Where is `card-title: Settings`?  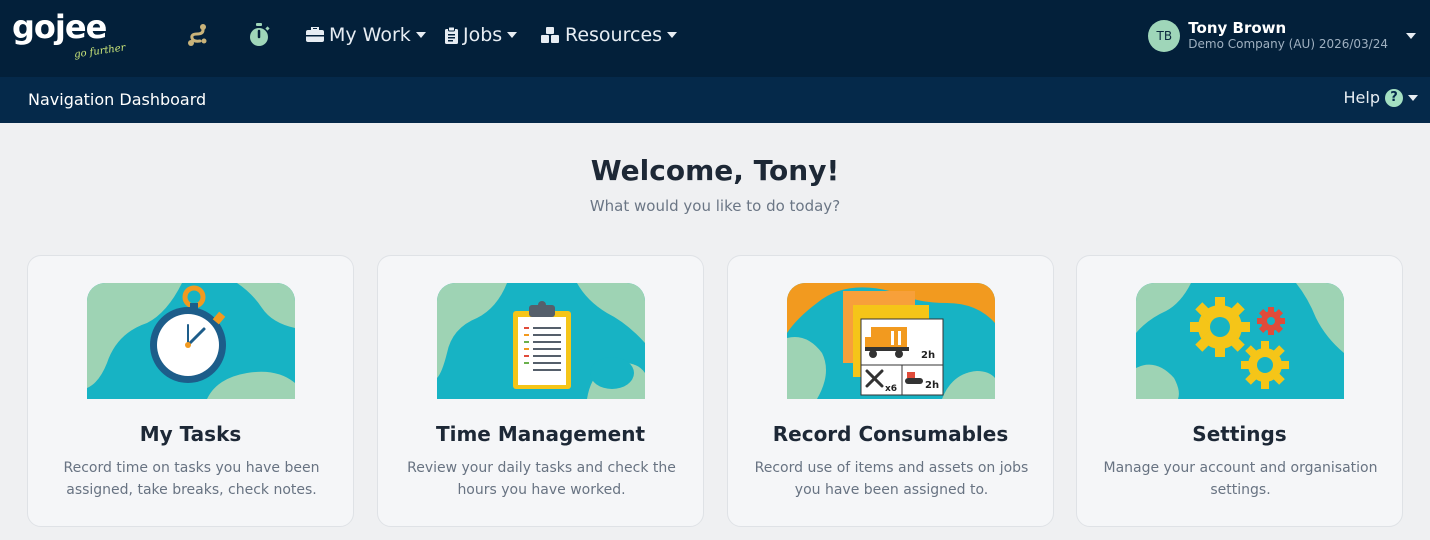
card-title: Settings is located at coordinates (1239, 434).